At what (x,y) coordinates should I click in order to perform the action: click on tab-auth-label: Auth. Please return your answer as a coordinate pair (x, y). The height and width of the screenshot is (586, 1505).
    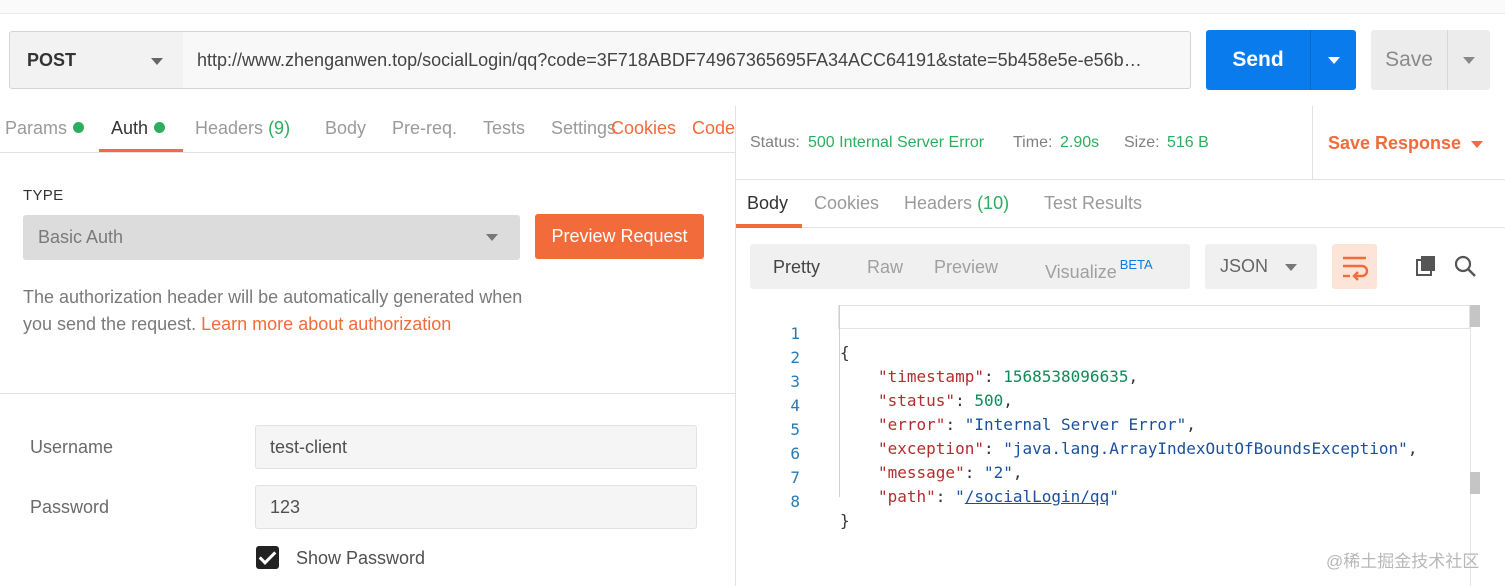
    Looking at the image, I should click on (130, 128).